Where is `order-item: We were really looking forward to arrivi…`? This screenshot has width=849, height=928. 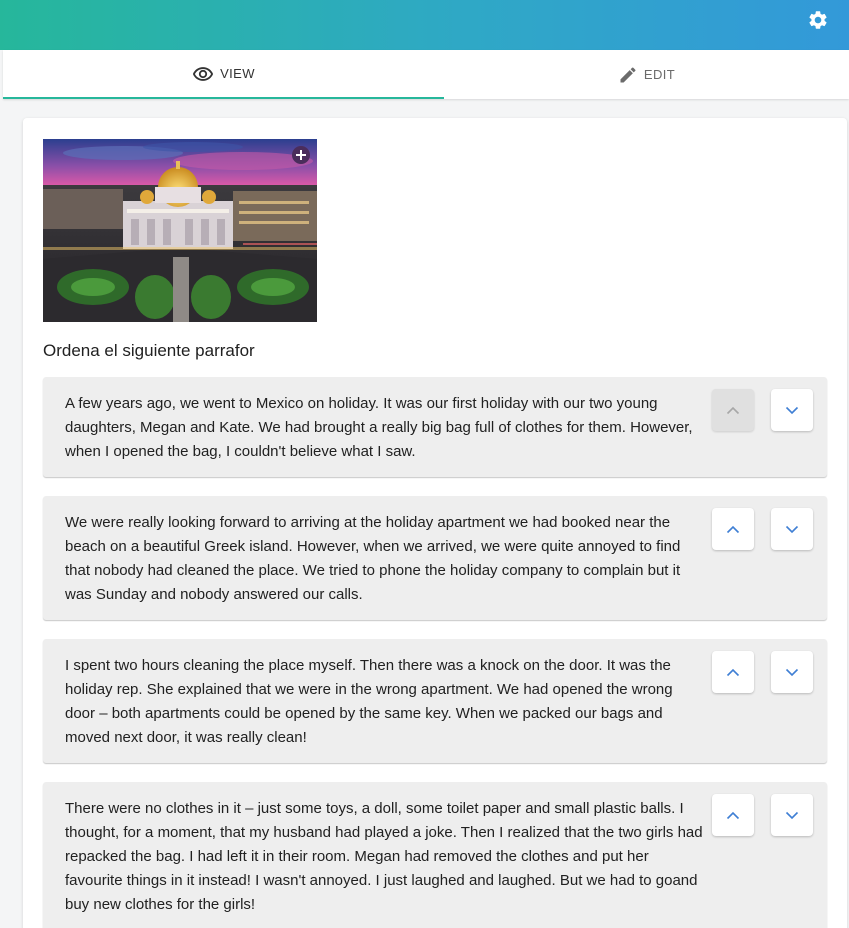 order-item: We were really looking forward to arrivi… is located at coordinates (435, 558).